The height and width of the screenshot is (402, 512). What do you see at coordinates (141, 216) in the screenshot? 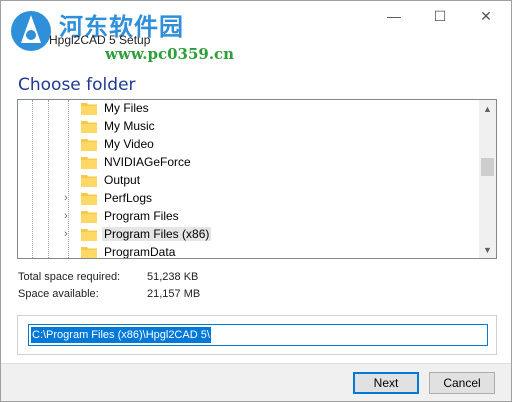
I see `tree-item-label: Program Files` at bounding box center [141, 216].